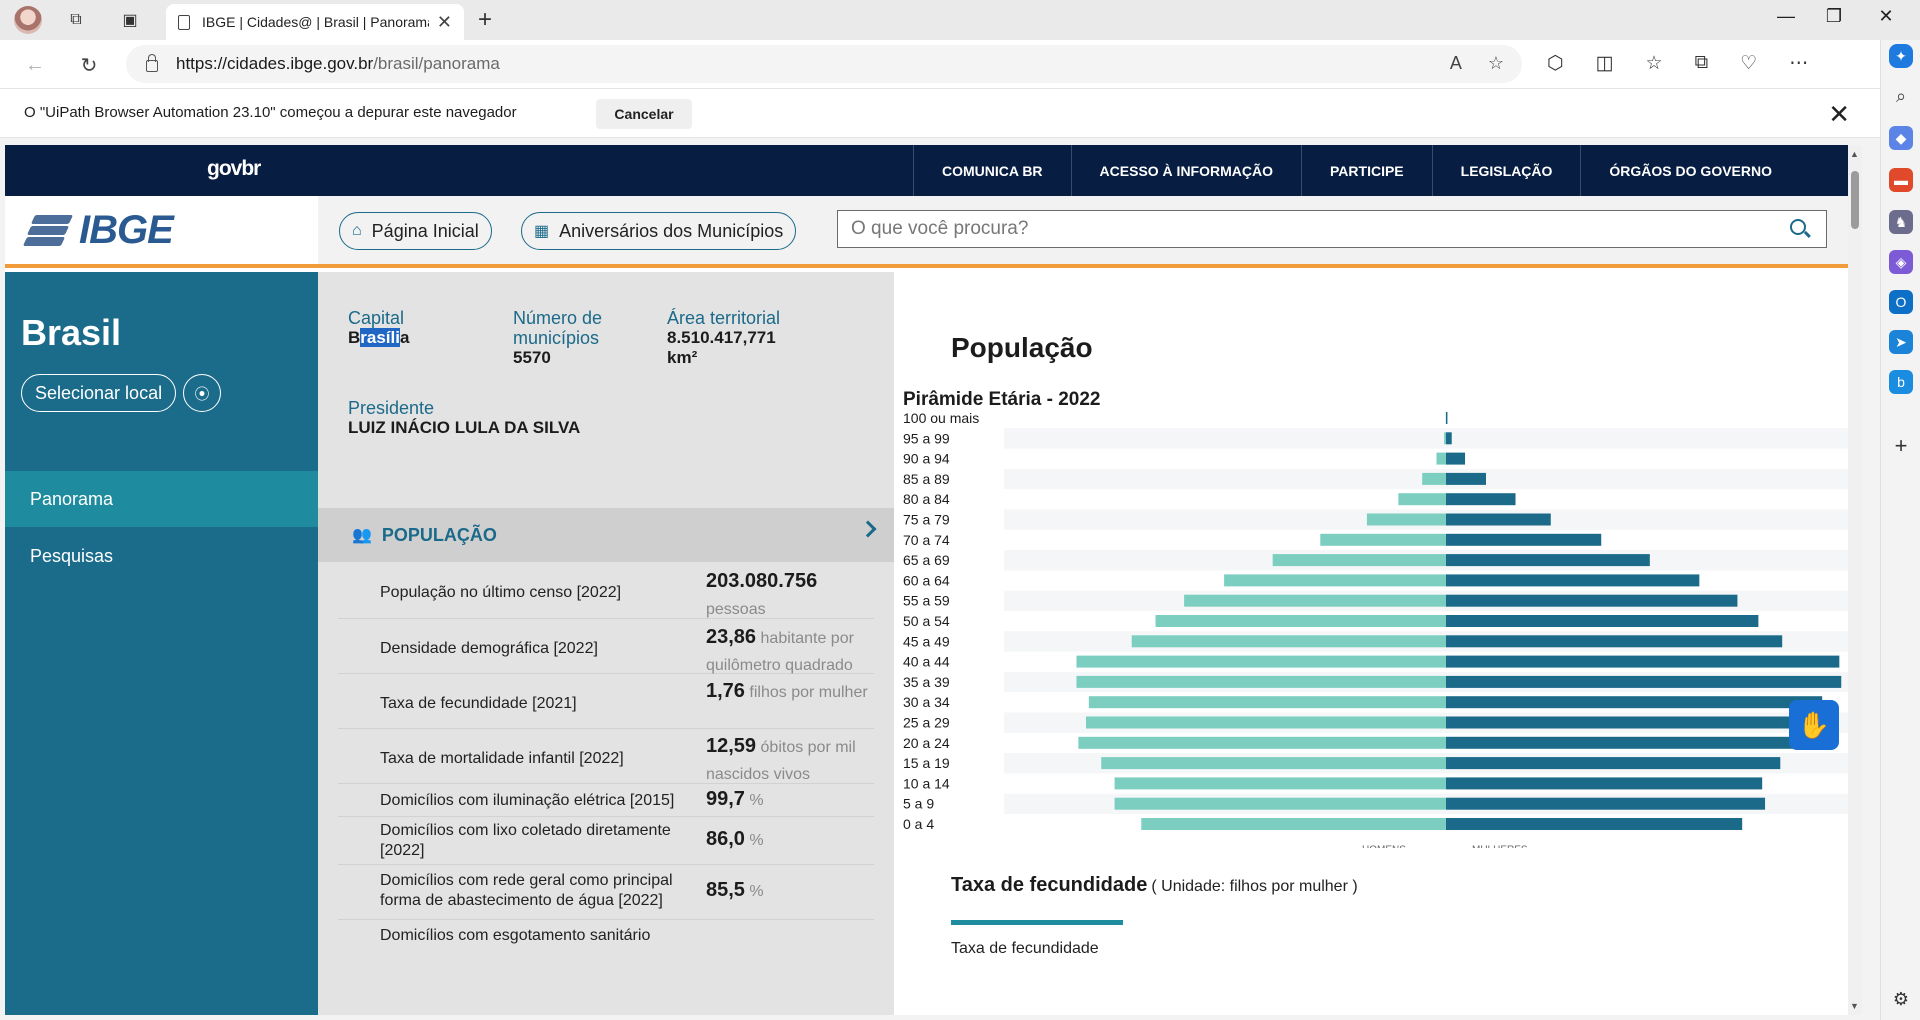 This screenshot has width=1920, height=1020. What do you see at coordinates (489, 648) in the screenshot?
I see `indicator-label: Densidade demográfica [2022]` at bounding box center [489, 648].